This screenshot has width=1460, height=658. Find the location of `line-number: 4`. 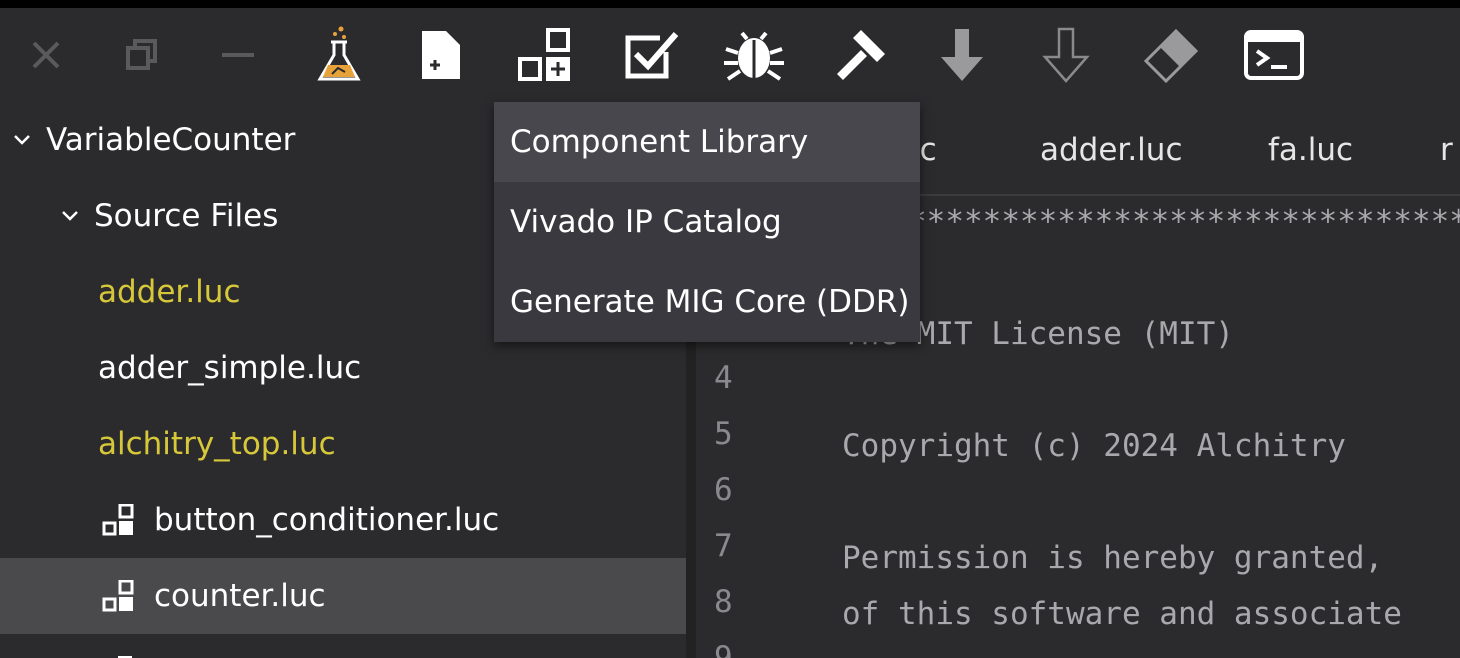

line-number: 4 is located at coordinates (723, 378).